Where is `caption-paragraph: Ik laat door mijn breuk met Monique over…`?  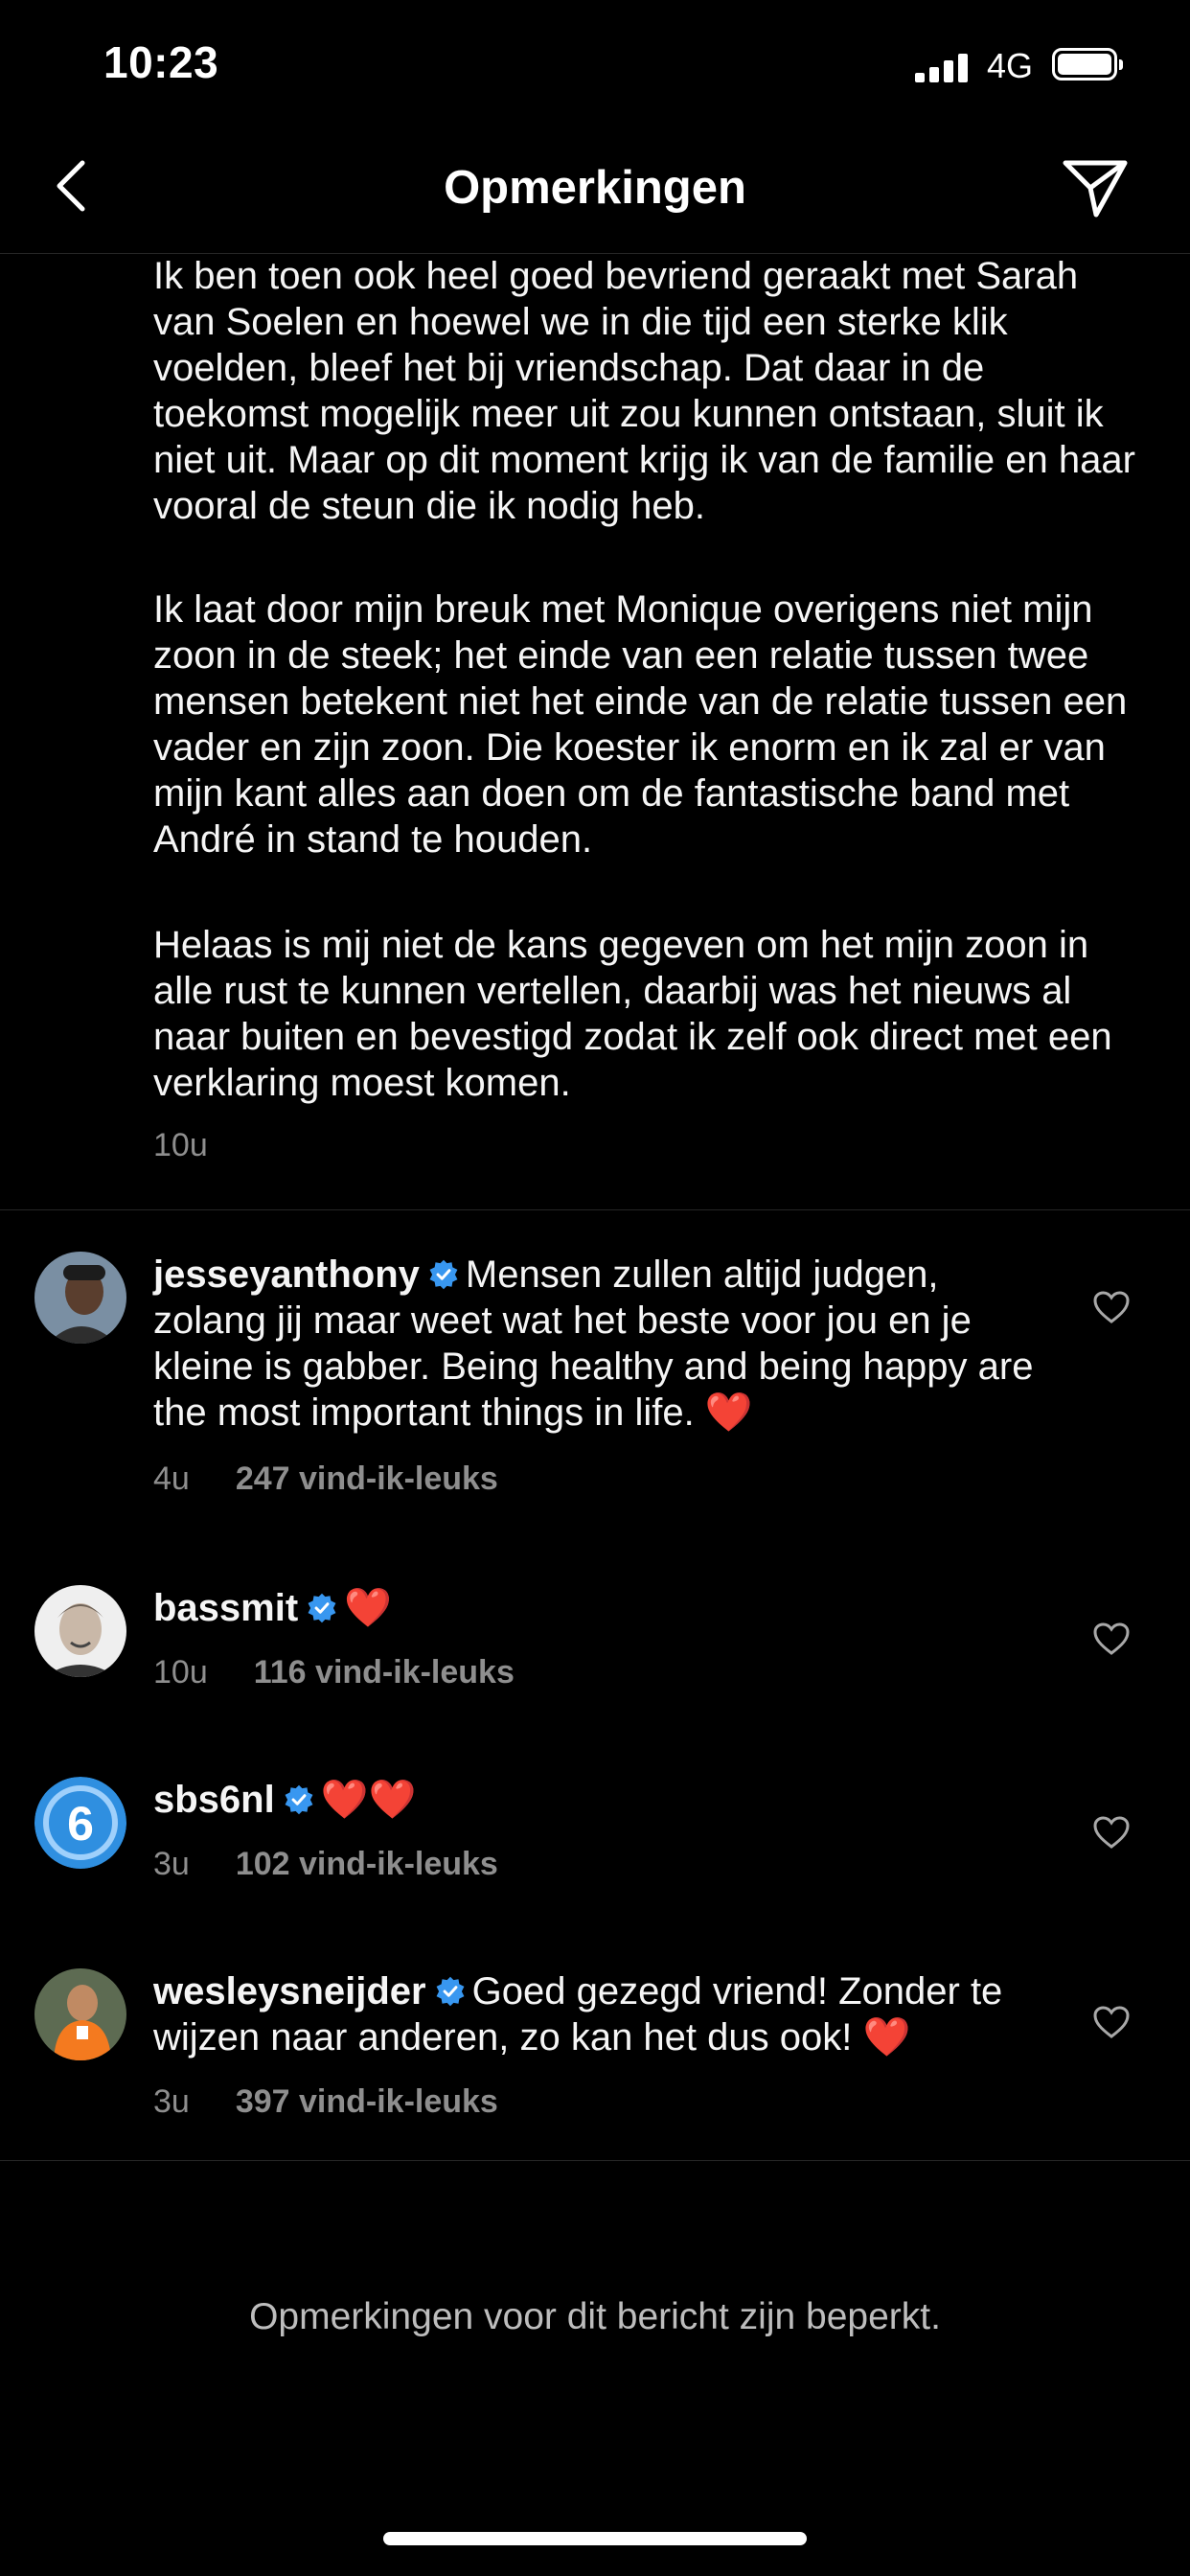 caption-paragraph: Ik laat door mijn breuk met Monique over… is located at coordinates (640, 724).